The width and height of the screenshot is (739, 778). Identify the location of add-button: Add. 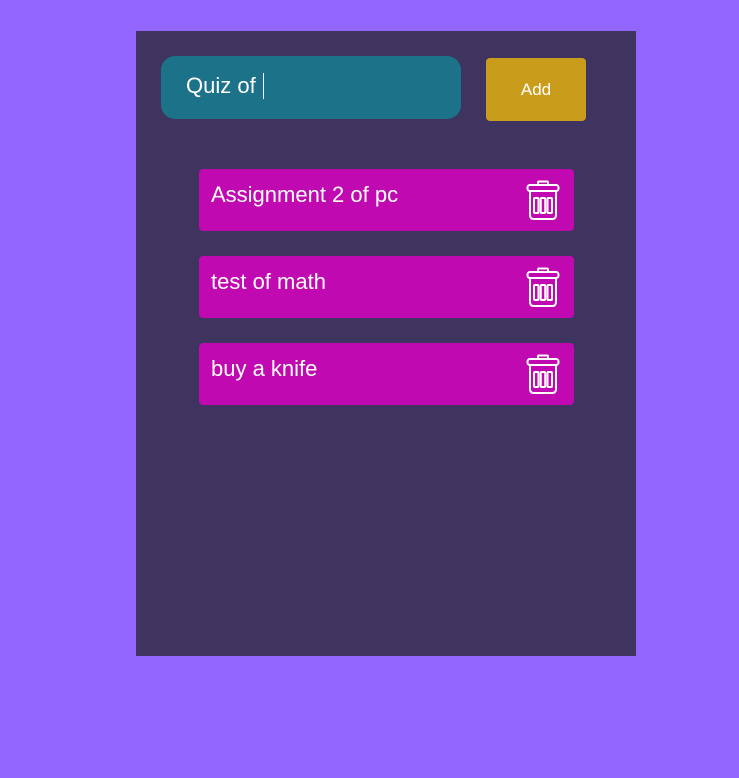
(536, 89).